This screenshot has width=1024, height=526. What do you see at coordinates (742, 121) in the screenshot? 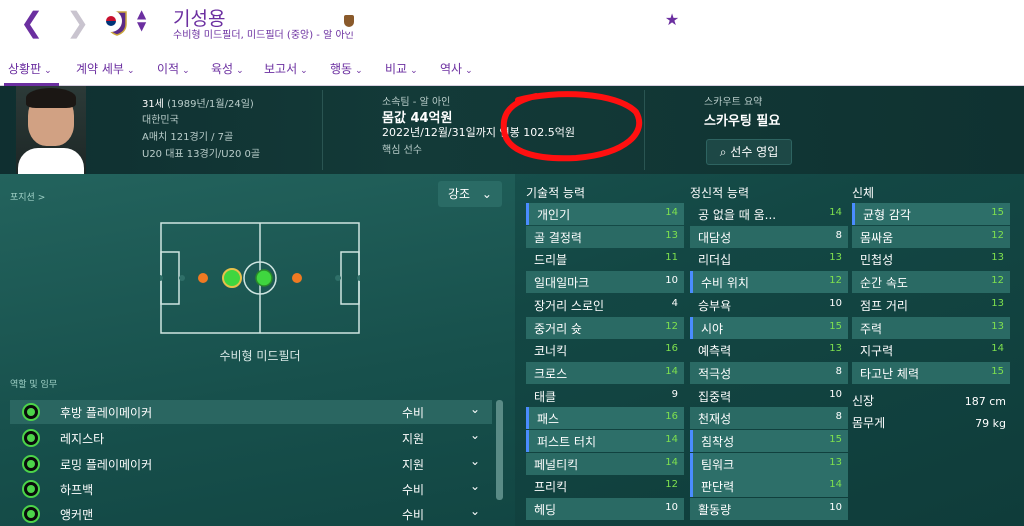
I see `scout-summary-value: 스카우팅 필요` at bounding box center [742, 121].